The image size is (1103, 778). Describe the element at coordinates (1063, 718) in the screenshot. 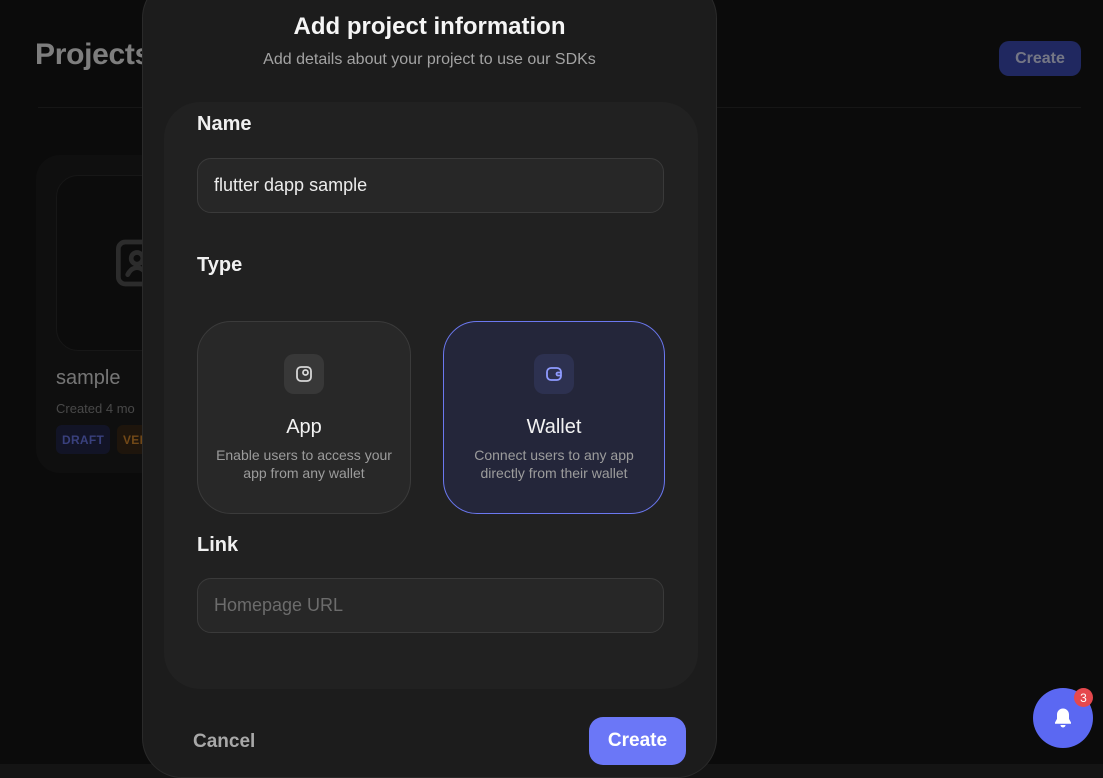

I see `bell-icon` at that location.